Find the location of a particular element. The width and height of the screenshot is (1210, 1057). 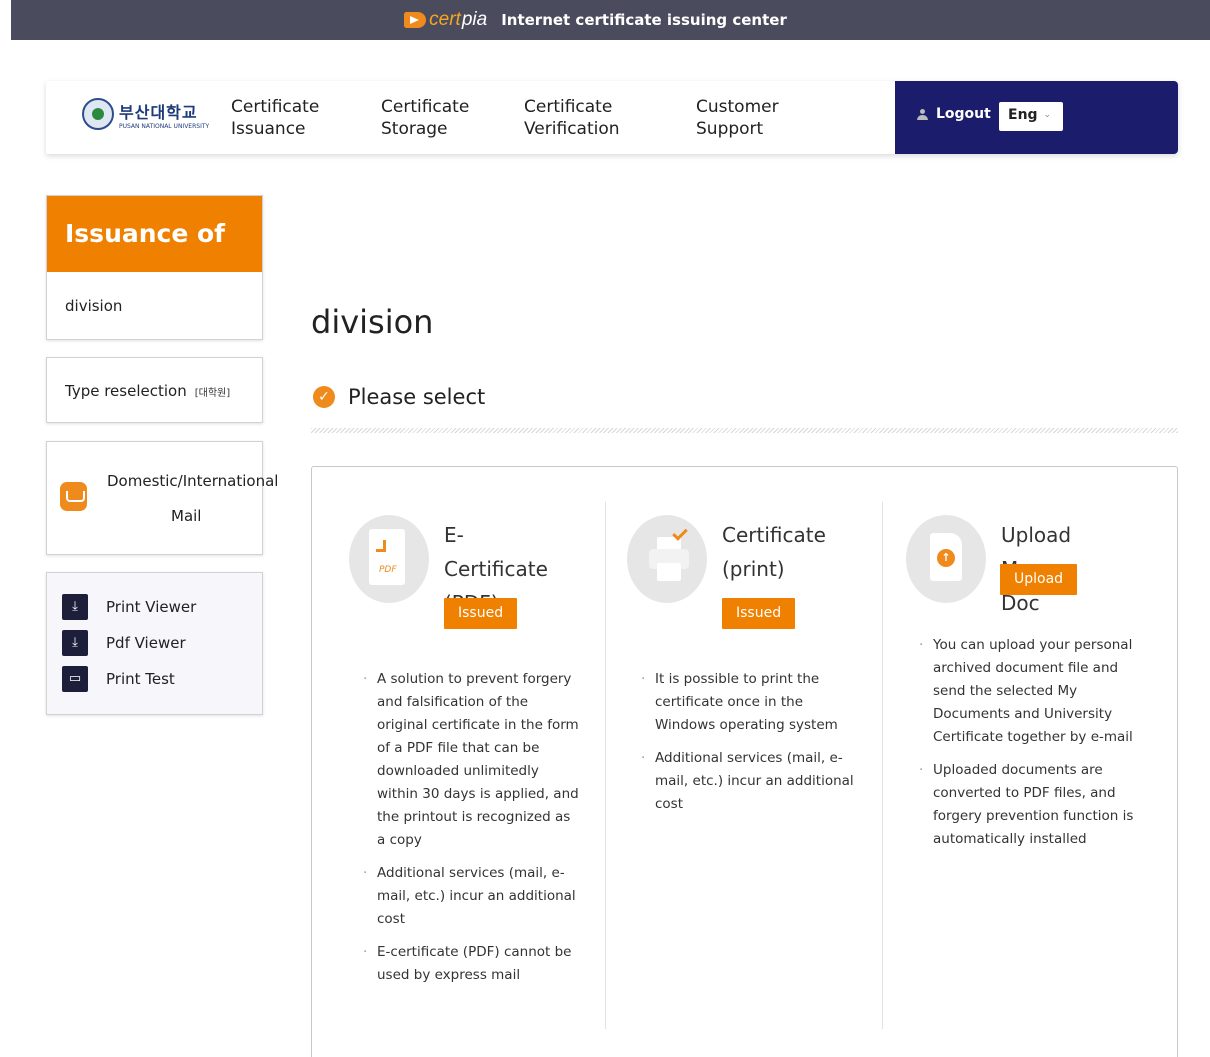

hatched-divider is located at coordinates (744, 430).